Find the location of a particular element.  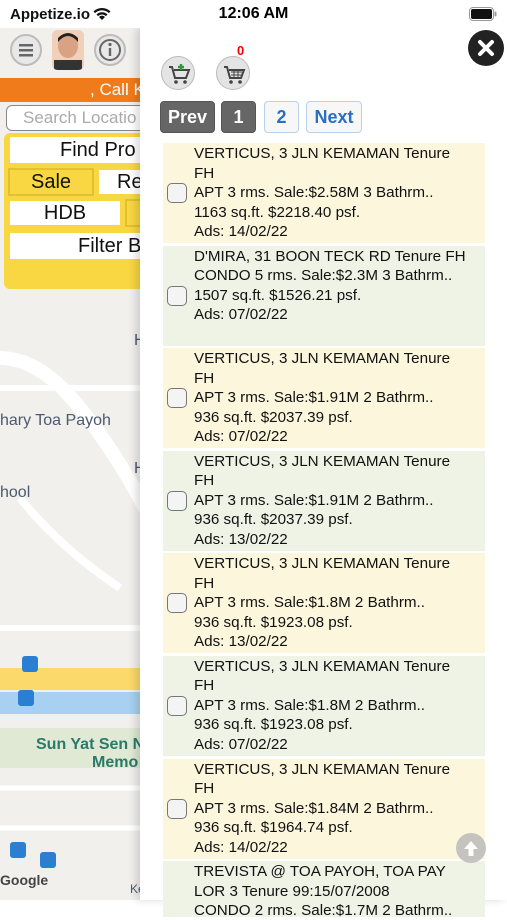

cart-count-badge: 0 is located at coordinates (241, 50).